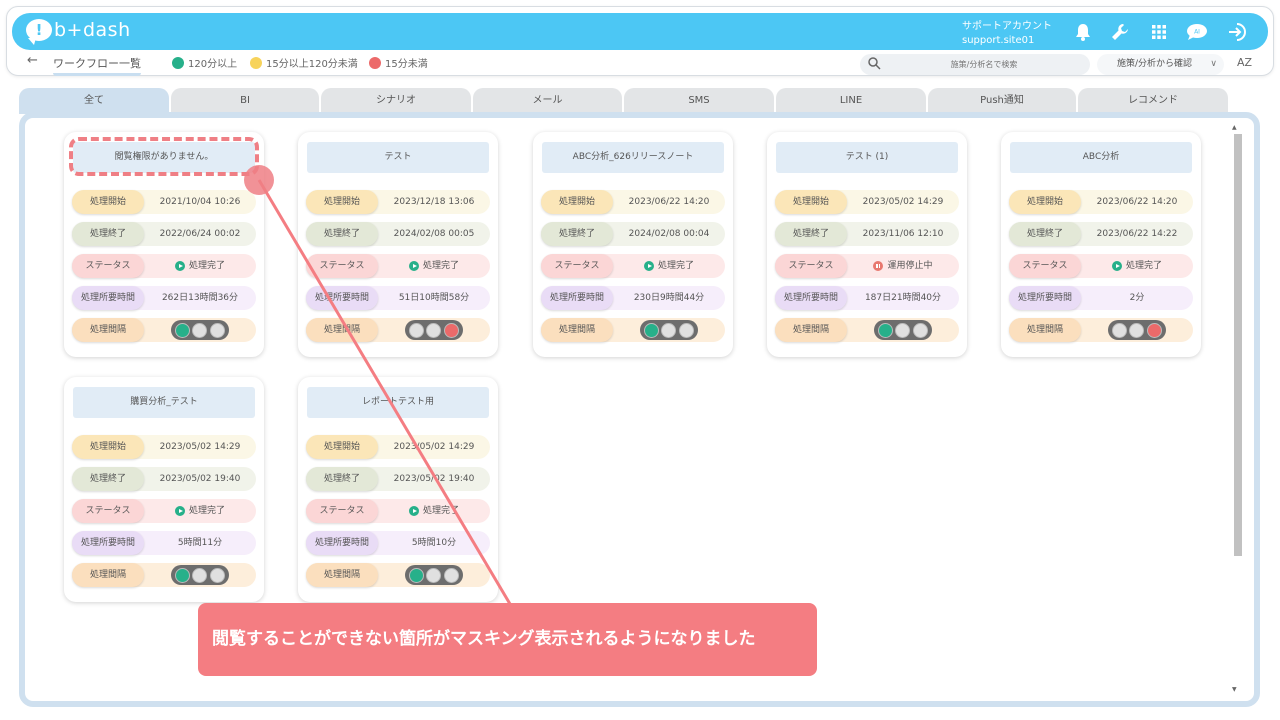 This screenshot has height=720, width=1280. Describe the element at coordinates (434, 511) in the screenshot. I see `status-value: 処理完了` at that location.